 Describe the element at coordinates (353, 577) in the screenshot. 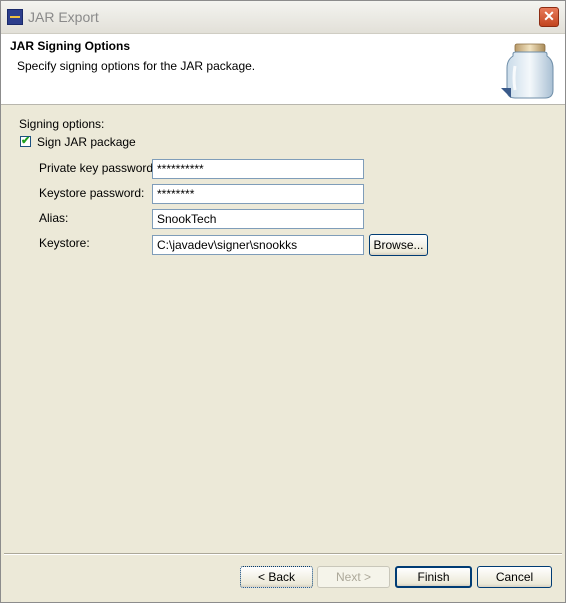

I see `next-button: Next >` at that location.